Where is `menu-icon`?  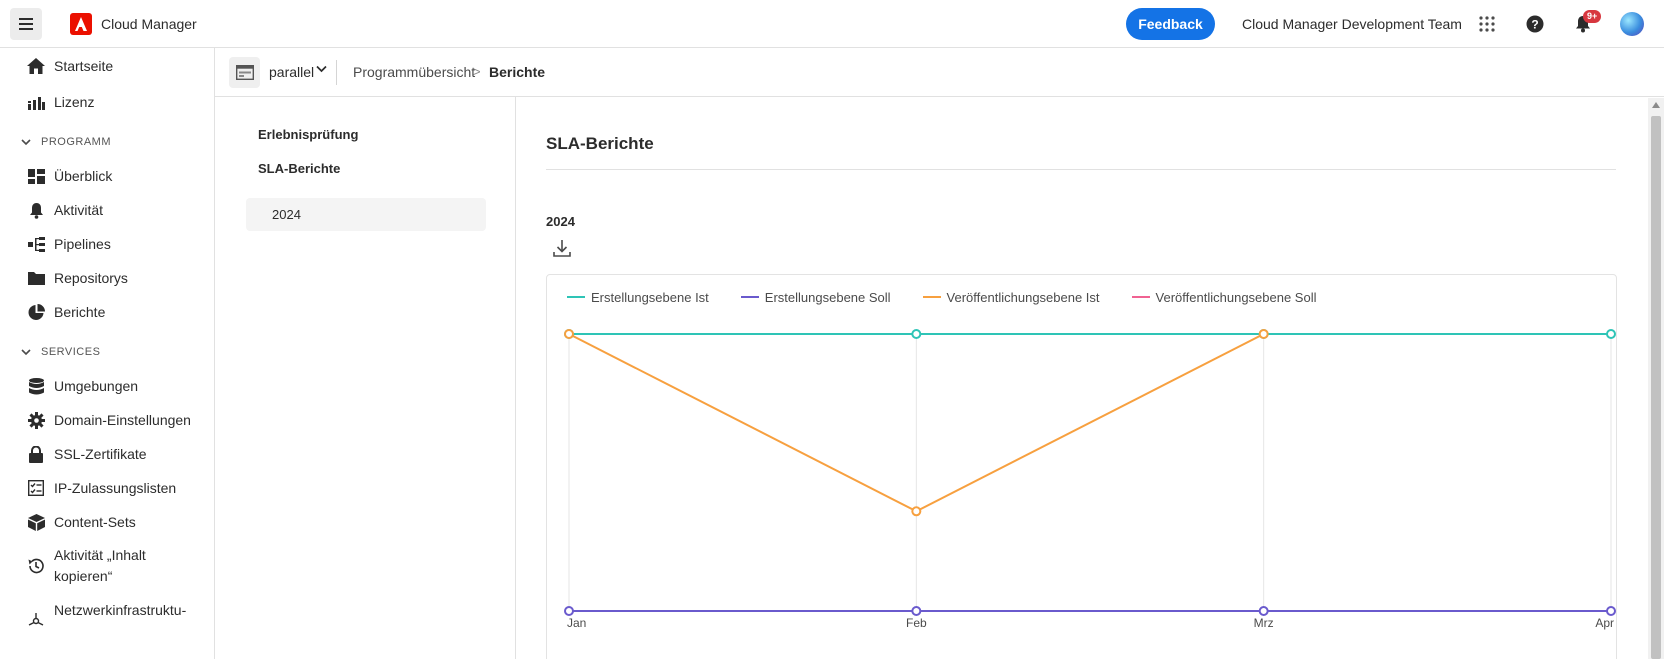 menu-icon is located at coordinates (26, 24).